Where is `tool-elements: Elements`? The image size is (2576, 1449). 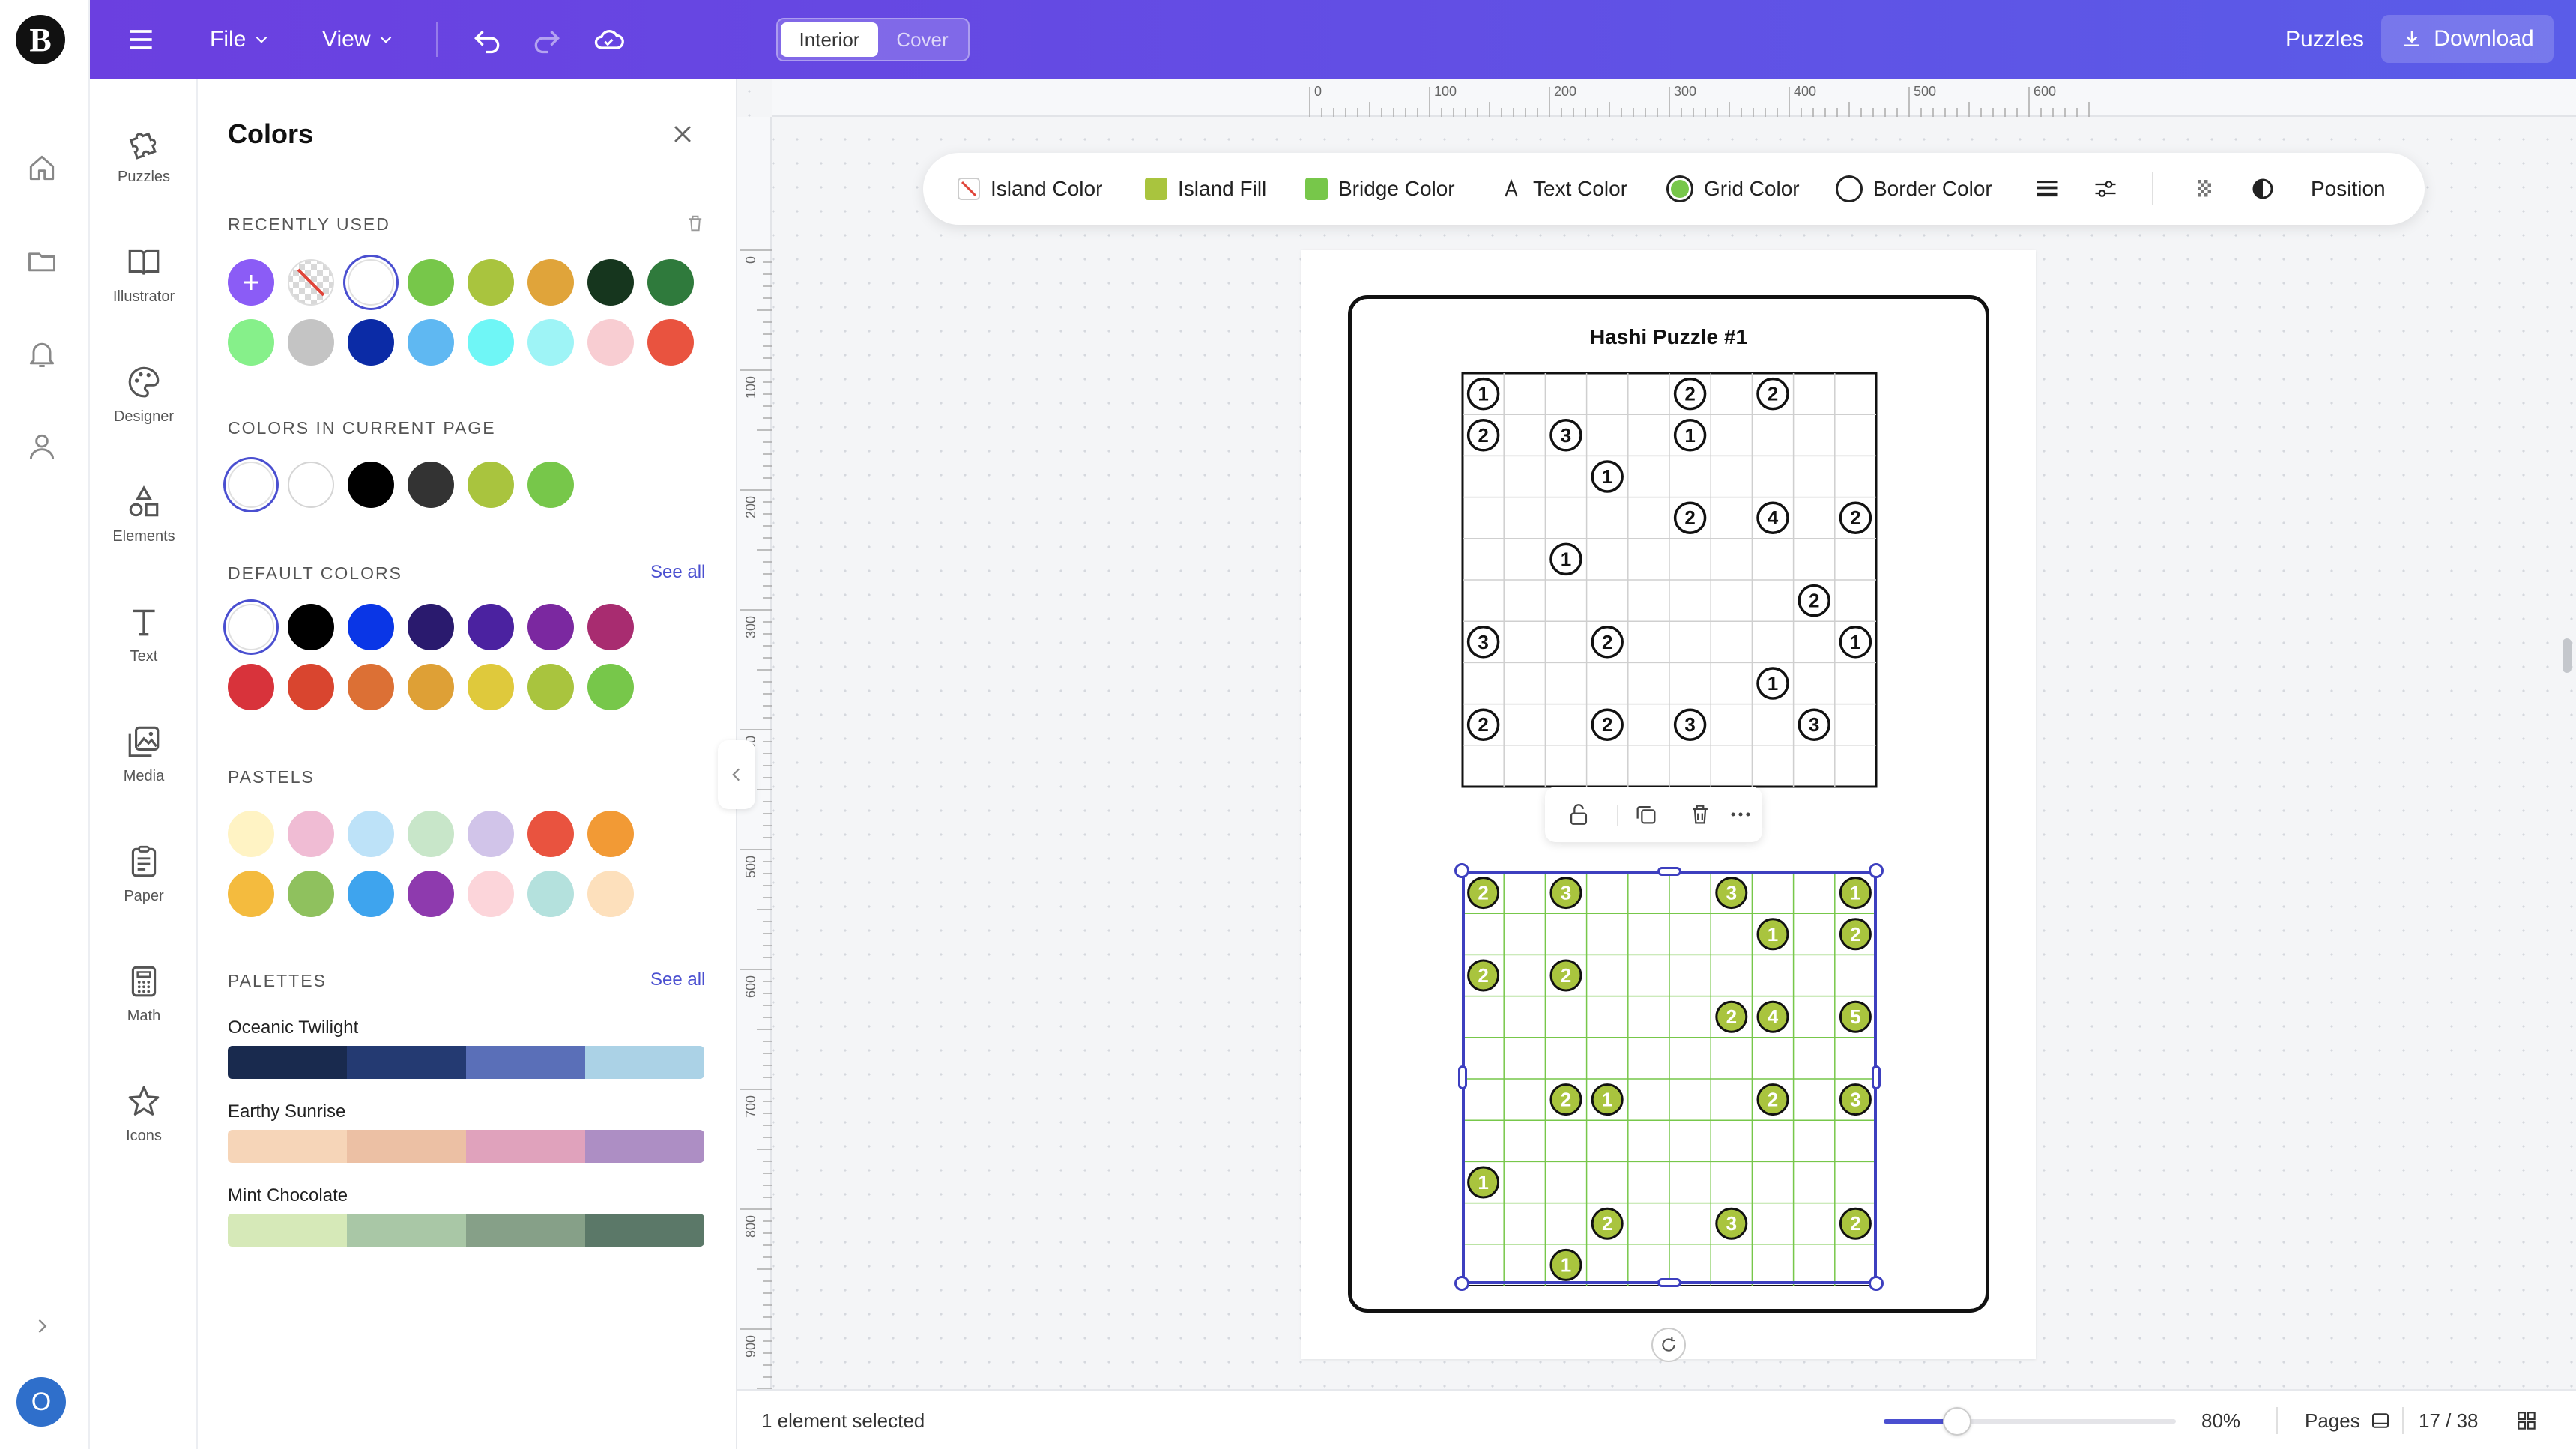 tool-elements: Elements is located at coordinates (144, 514).